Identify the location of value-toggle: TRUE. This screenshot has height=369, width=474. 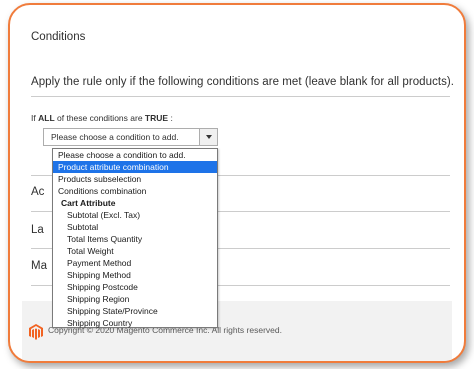
(156, 118).